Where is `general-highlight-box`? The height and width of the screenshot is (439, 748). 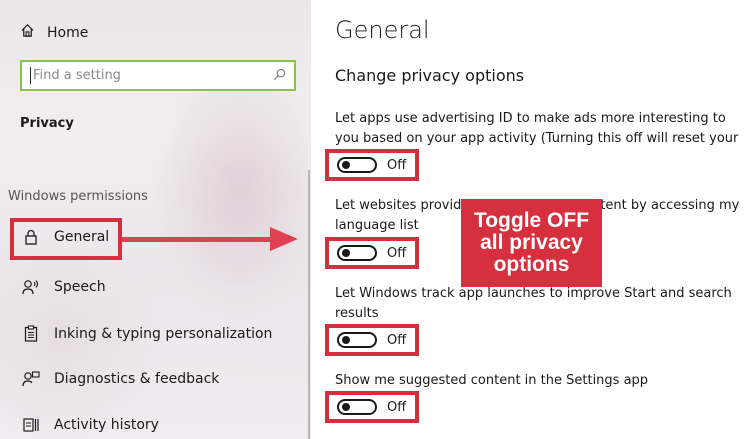 general-highlight-box is located at coordinates (66, 239).